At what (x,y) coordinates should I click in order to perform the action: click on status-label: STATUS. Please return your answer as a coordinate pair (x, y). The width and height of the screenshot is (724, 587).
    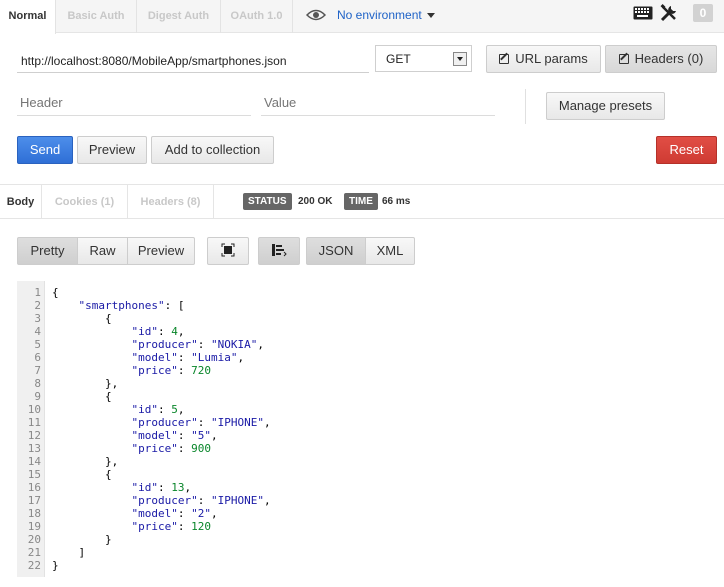
    Looking at the image, I should click on (267, 201).